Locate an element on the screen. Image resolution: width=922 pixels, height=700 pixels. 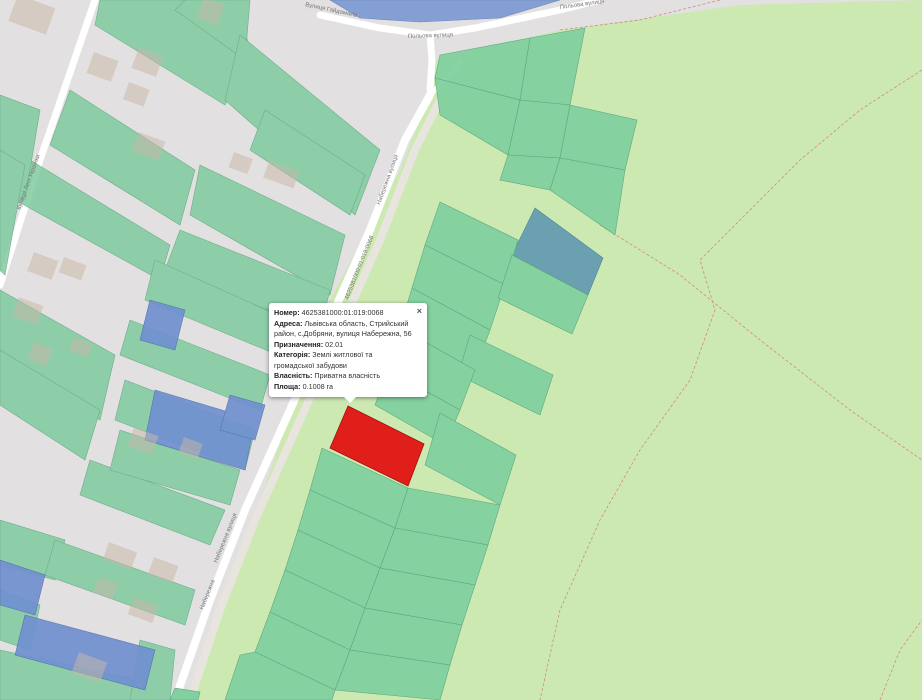
popup-number-value: 4625381000:01:019:0068 is located at coordinates (342, 312).